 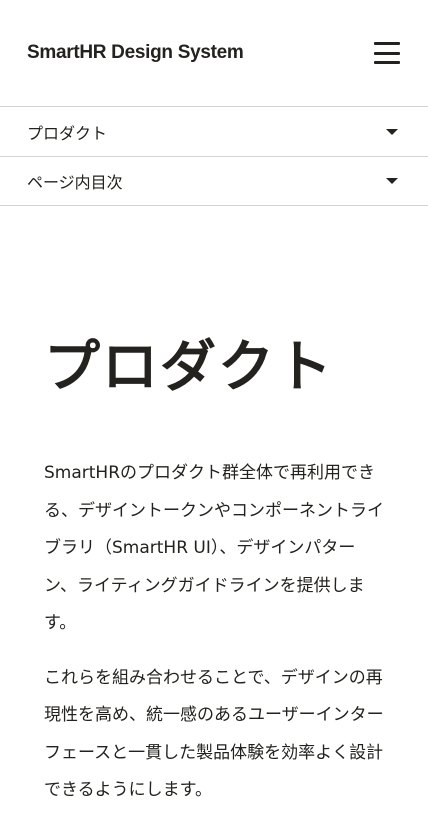 I want to click on toc-nav-label: ページ内目次, so click(x=75, y=182).